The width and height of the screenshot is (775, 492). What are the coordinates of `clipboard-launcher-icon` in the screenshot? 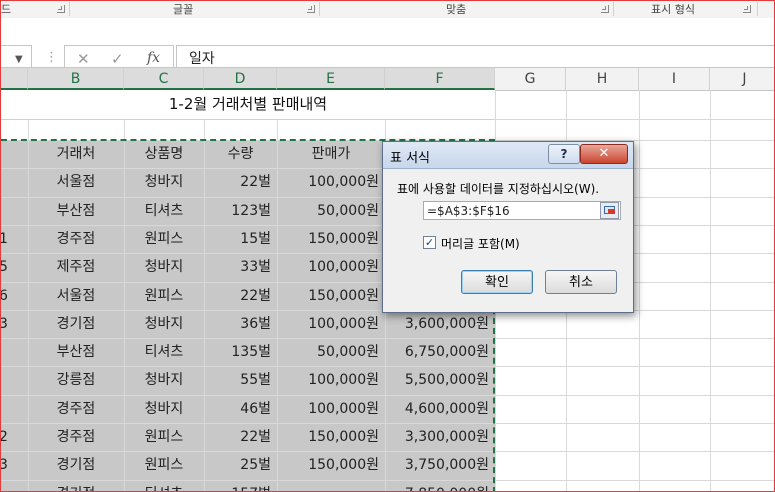 It's located at (61, 9).